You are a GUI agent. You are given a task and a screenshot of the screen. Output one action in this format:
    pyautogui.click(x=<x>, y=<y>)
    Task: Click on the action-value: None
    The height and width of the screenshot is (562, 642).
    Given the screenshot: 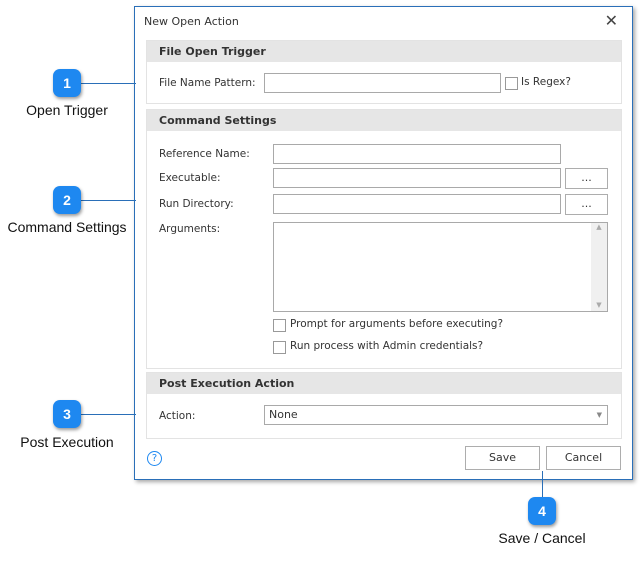 What is the action you would take?
    pyautogui.click(x=283, y=414)
    